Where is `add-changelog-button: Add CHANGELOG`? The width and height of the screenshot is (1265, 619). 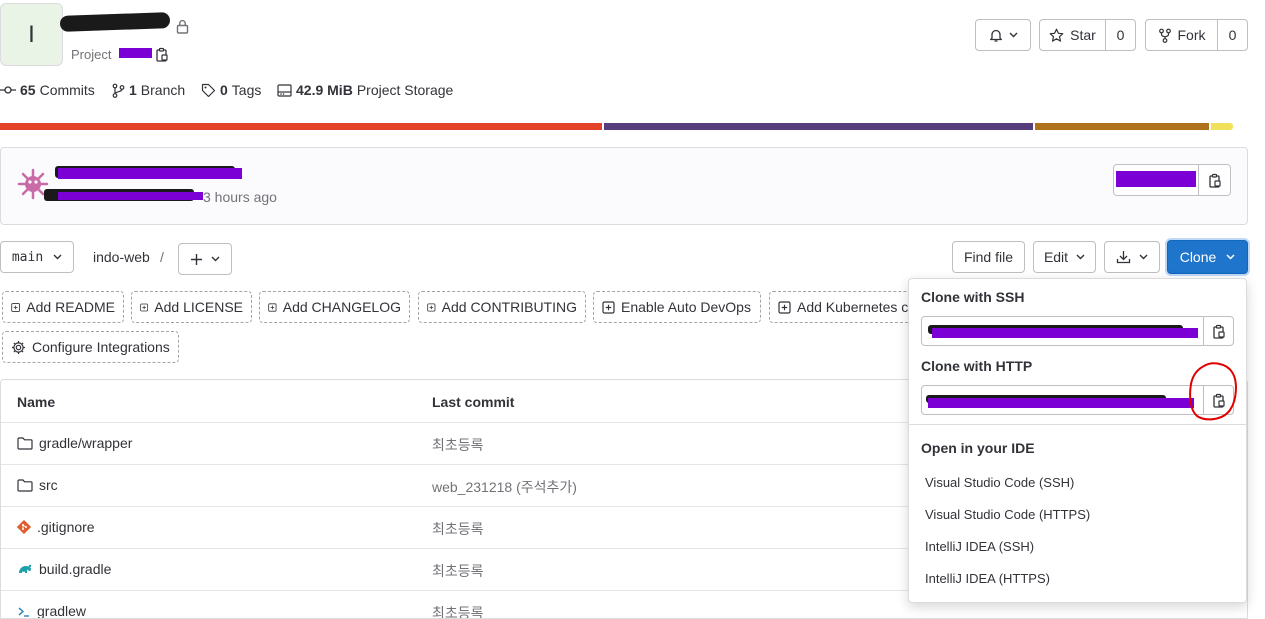 add-changelog-button: Add CHANGELOG is located at coordinates (334, 307).